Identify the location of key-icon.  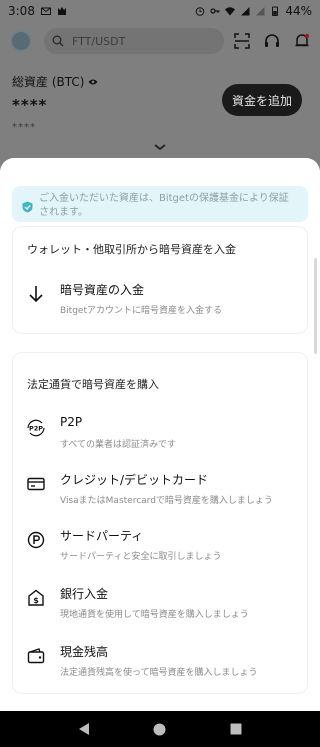
(215, 11).